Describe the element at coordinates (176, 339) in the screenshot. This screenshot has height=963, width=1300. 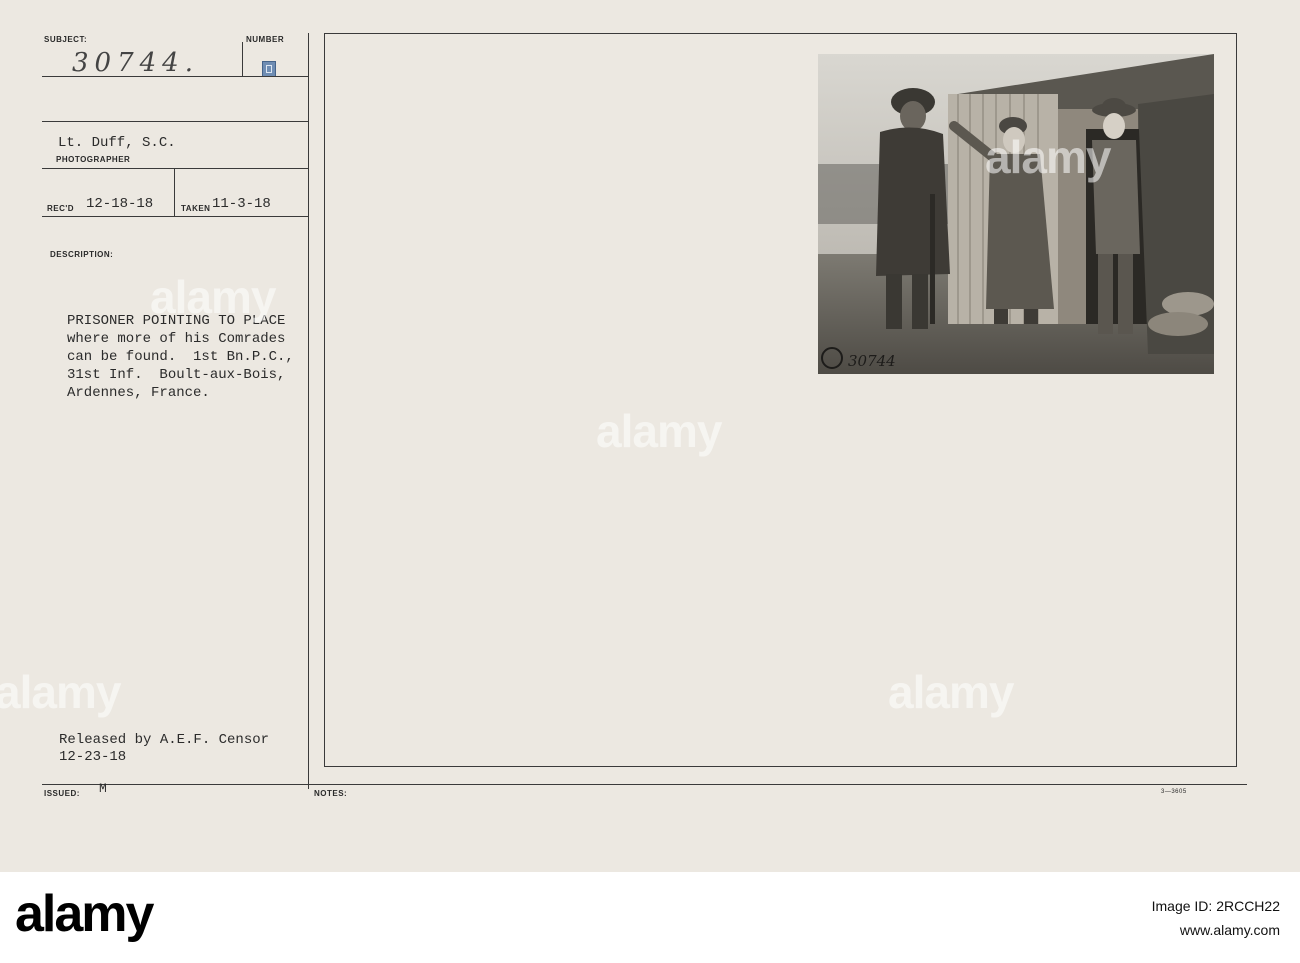
I see `description-line: where more of his Comrades` at that location.